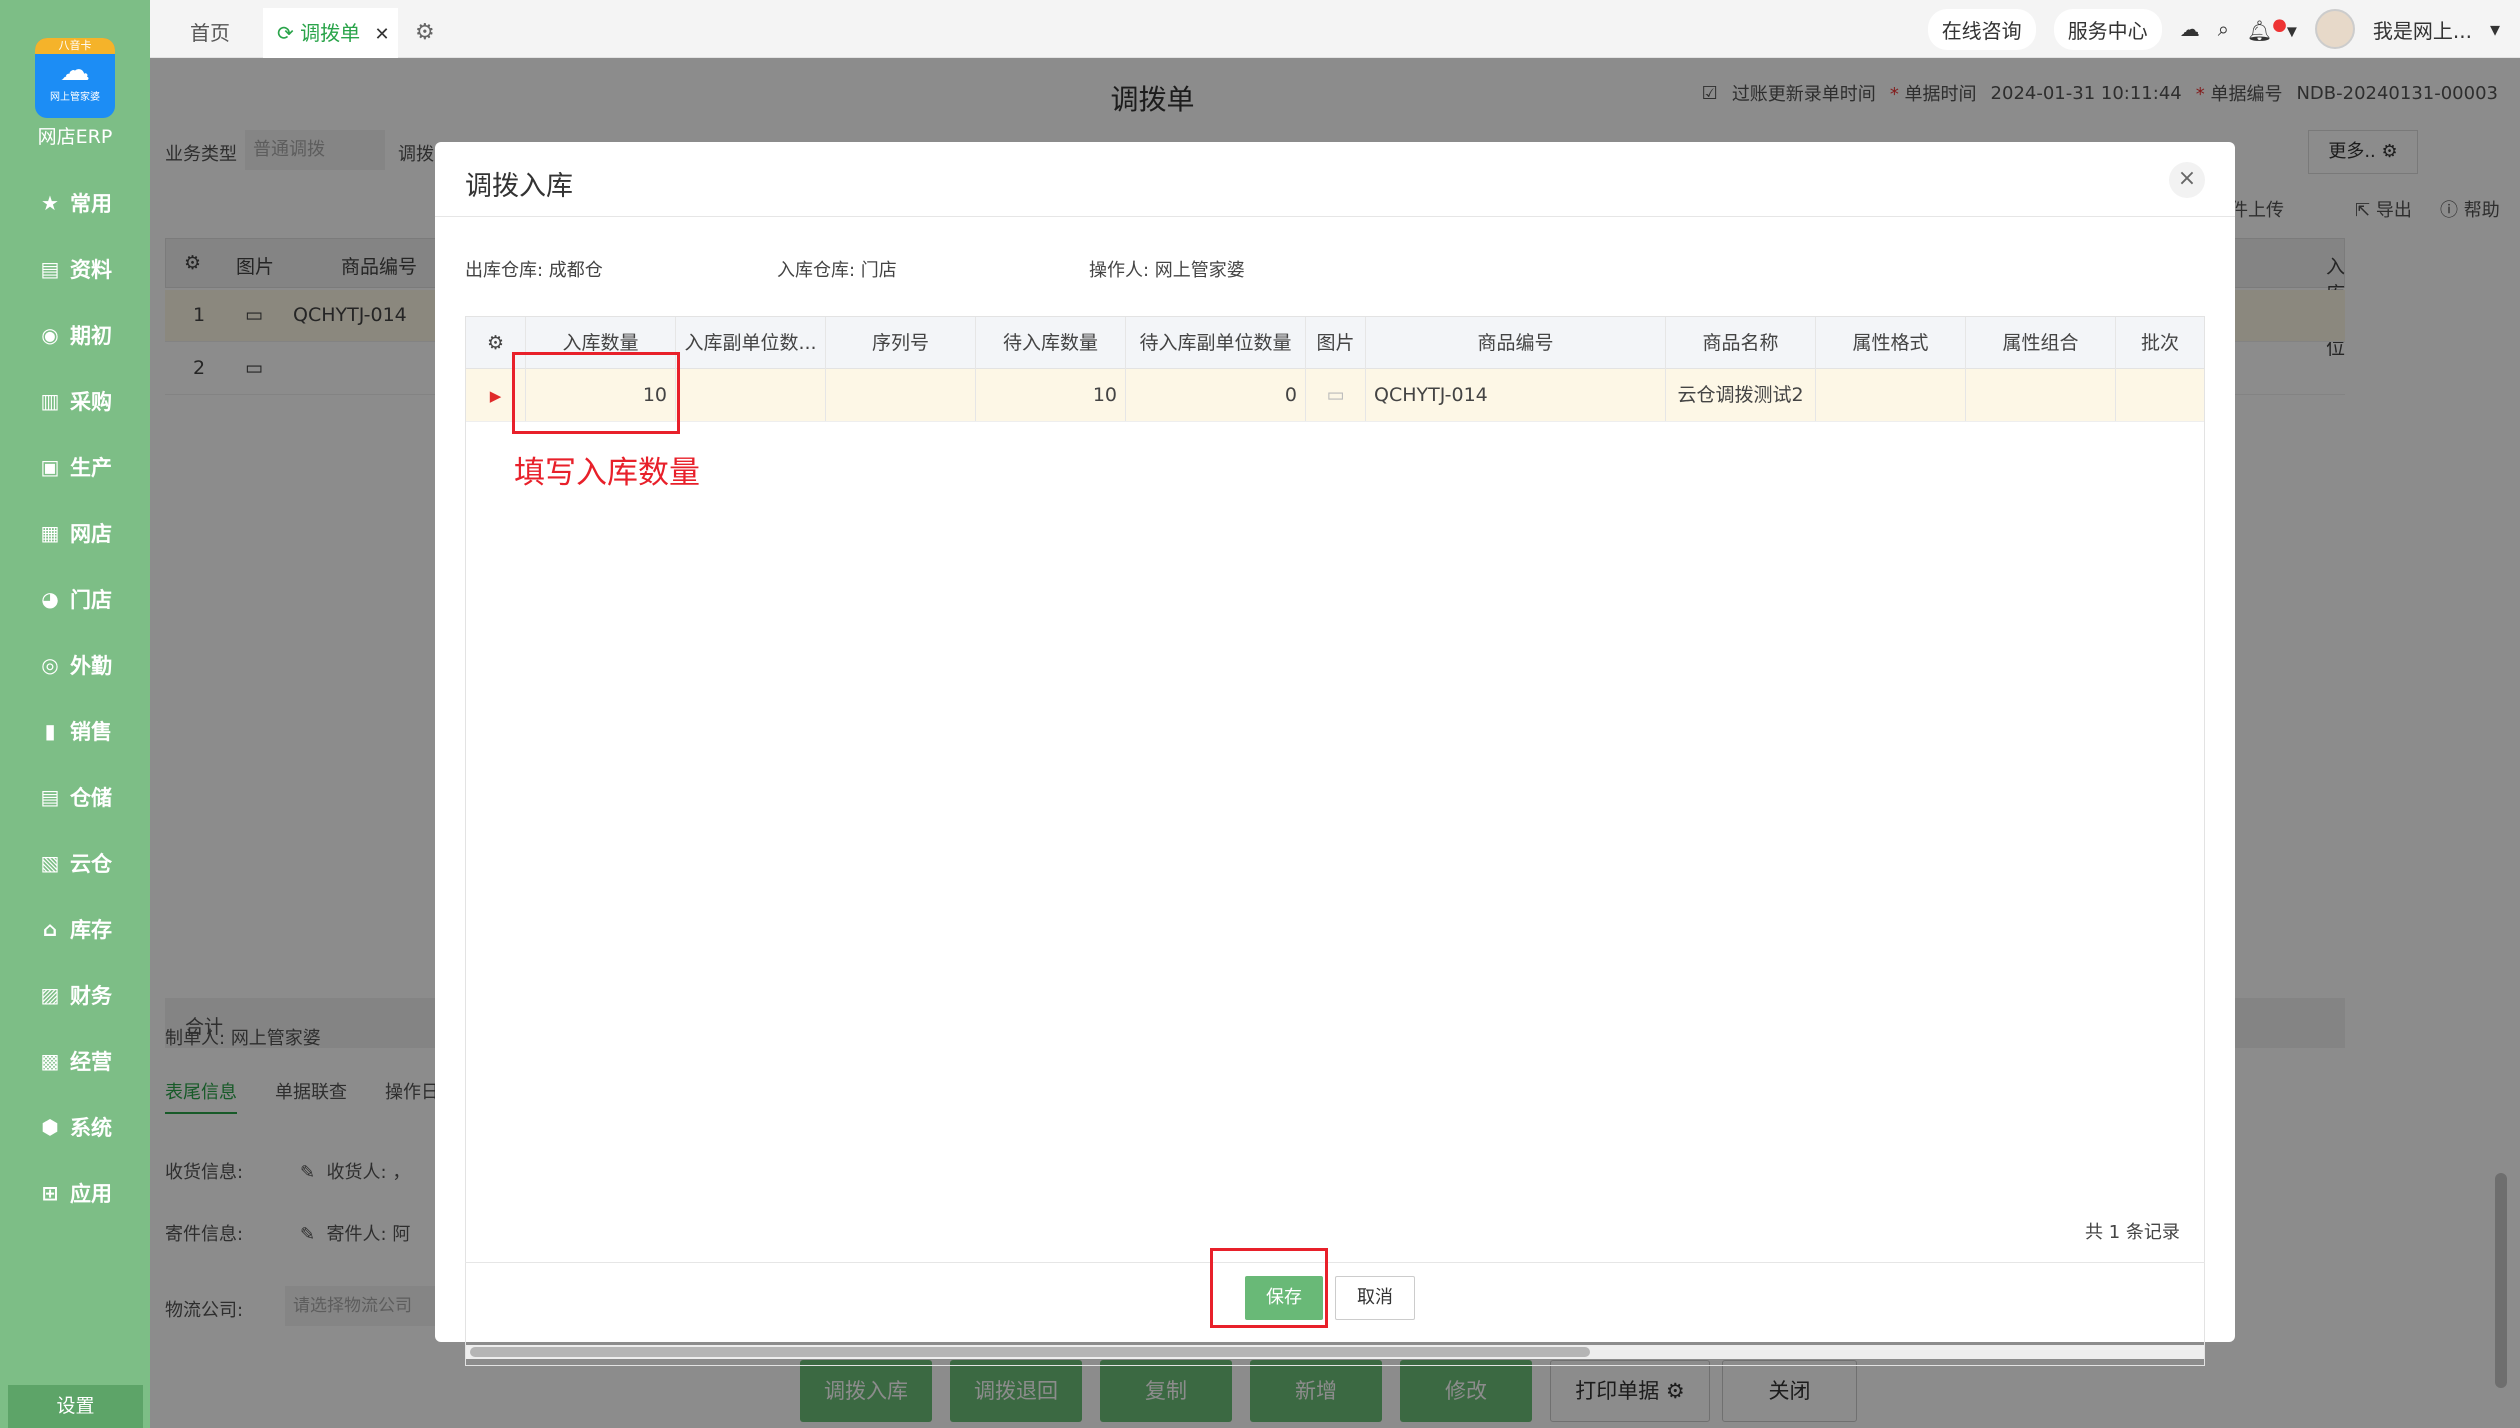 The image size is (2520, 1428). I want to click on horizontal-scrollbar, so click(1335, 1352).